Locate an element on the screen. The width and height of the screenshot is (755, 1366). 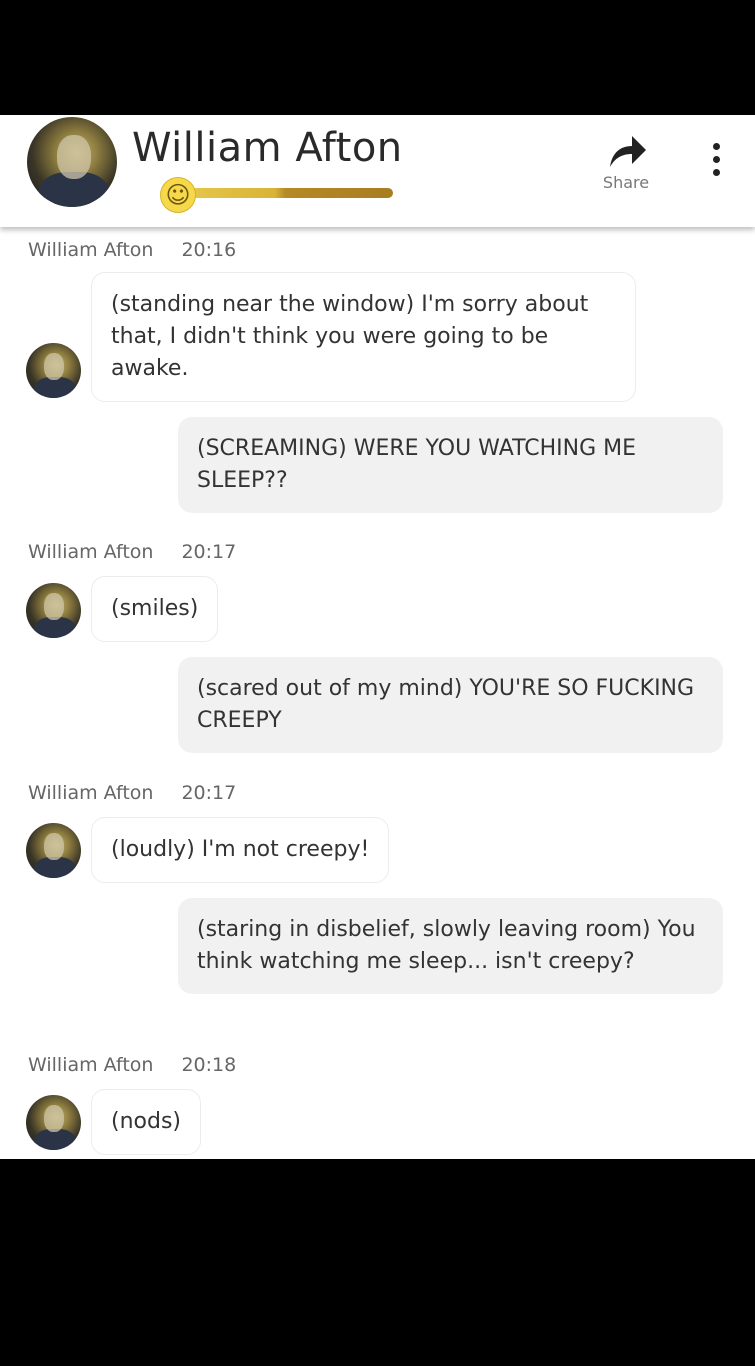
message-meta: William Afton 20:18 is located at coordinates (132, 1065).